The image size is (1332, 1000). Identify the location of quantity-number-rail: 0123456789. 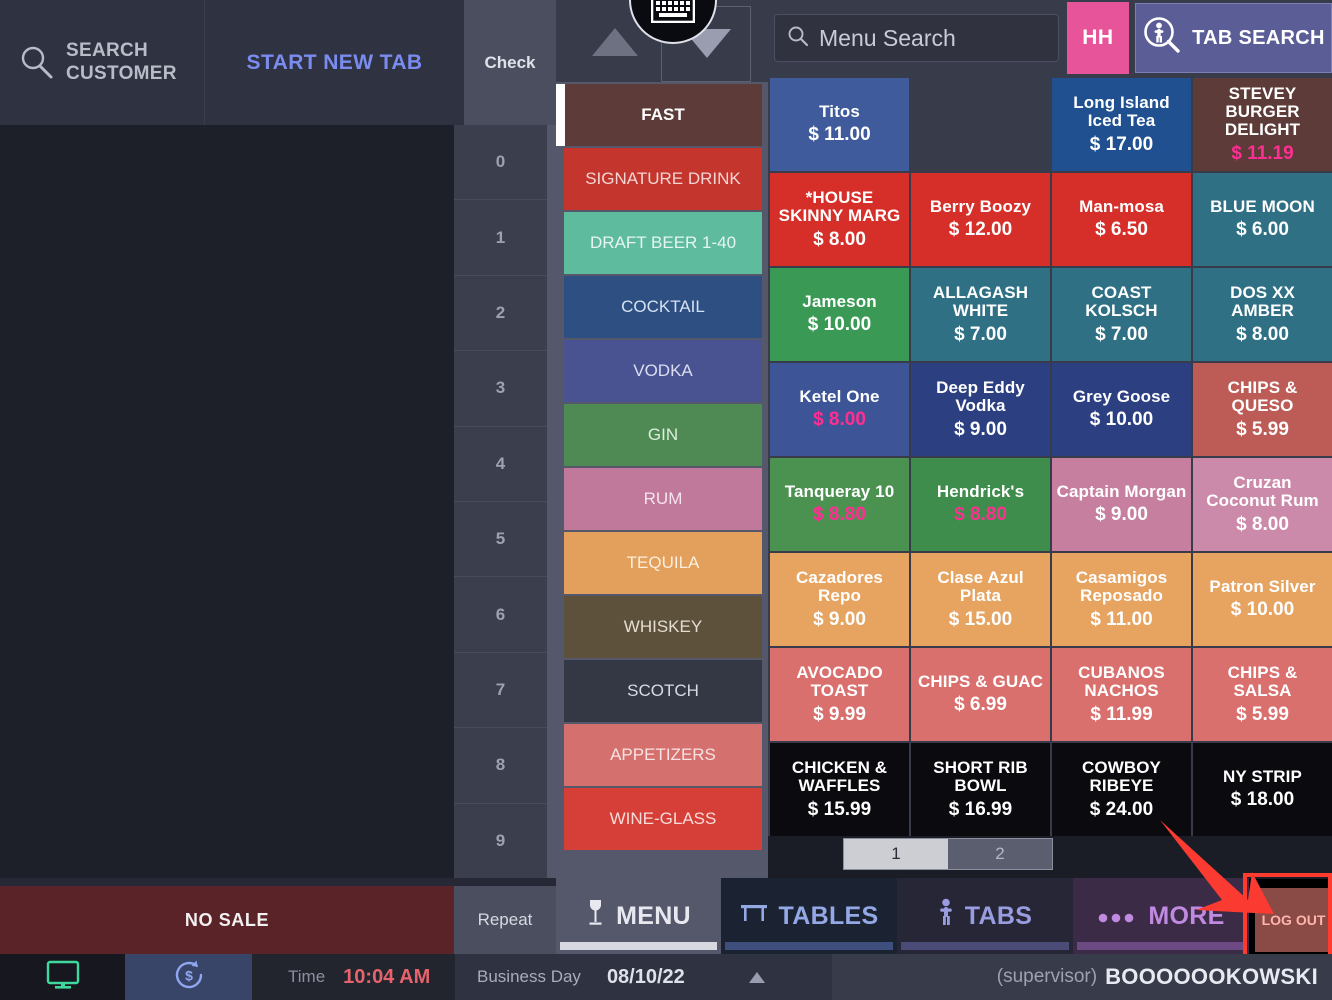
(500, 501).